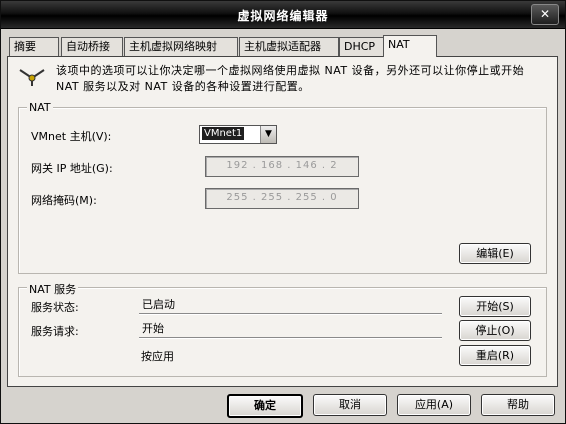  I want to click on chevron-down-icon: ▼, so click(268, 134).